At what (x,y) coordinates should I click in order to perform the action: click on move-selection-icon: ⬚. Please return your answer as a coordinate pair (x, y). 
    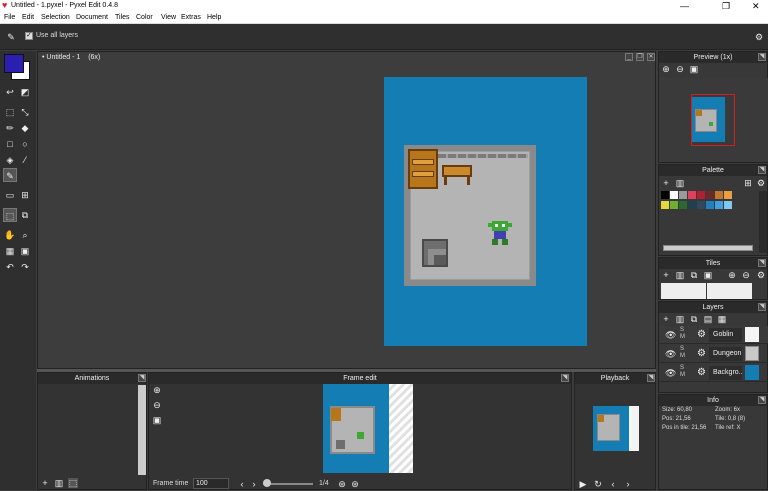
    Looking at the image, I should click on (10, 215).